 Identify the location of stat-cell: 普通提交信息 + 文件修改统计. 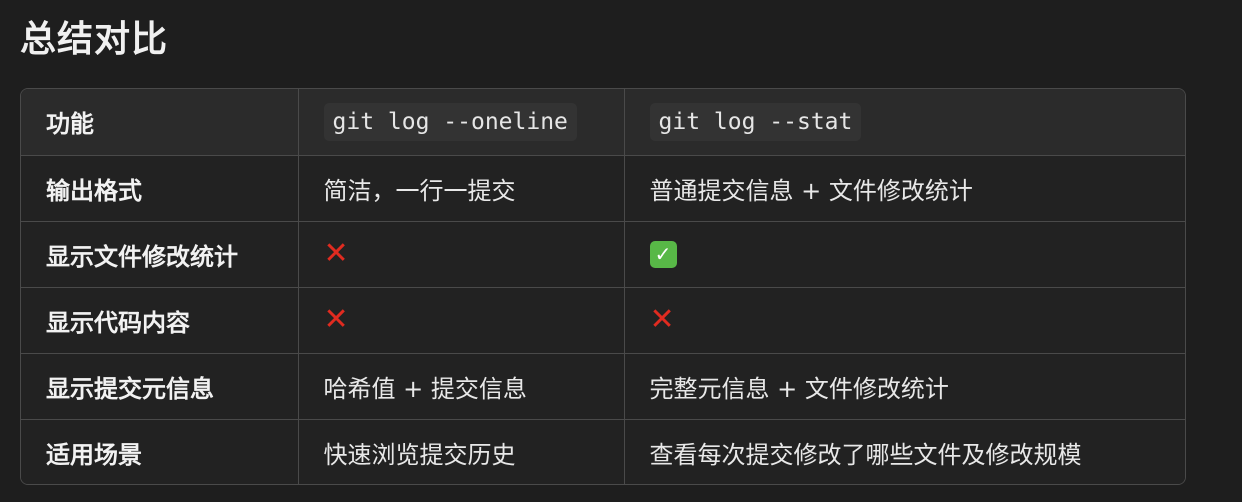
(904, 188).